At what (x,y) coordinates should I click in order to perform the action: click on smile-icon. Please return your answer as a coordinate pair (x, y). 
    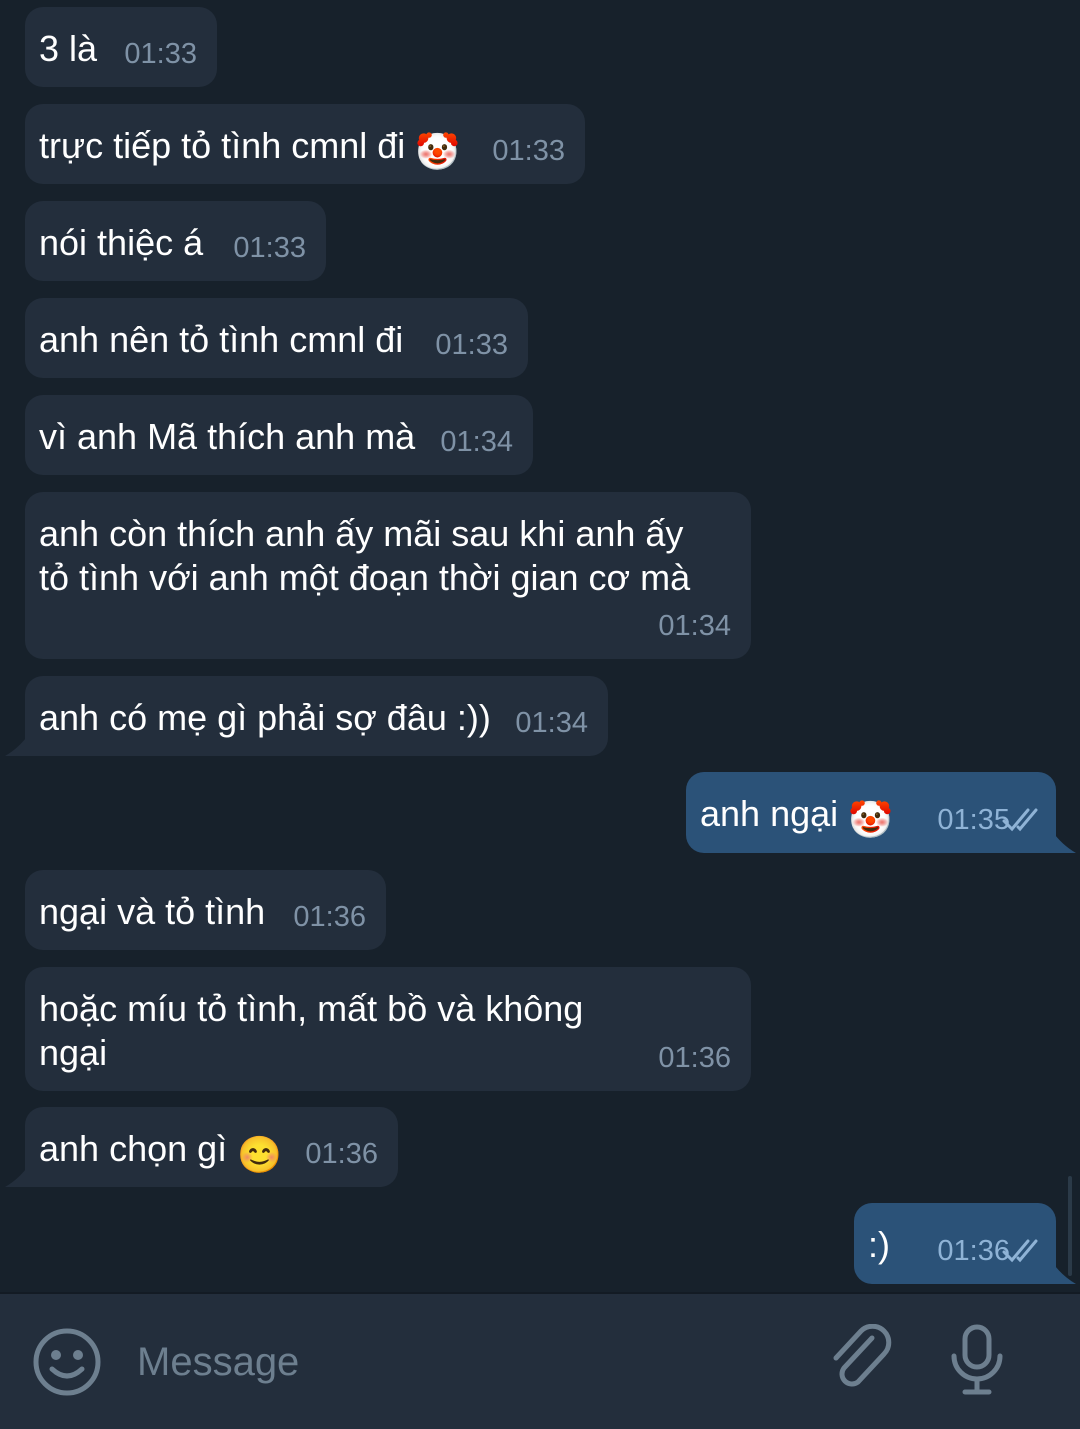
    Looking at the image, I should click on (67, 1362).